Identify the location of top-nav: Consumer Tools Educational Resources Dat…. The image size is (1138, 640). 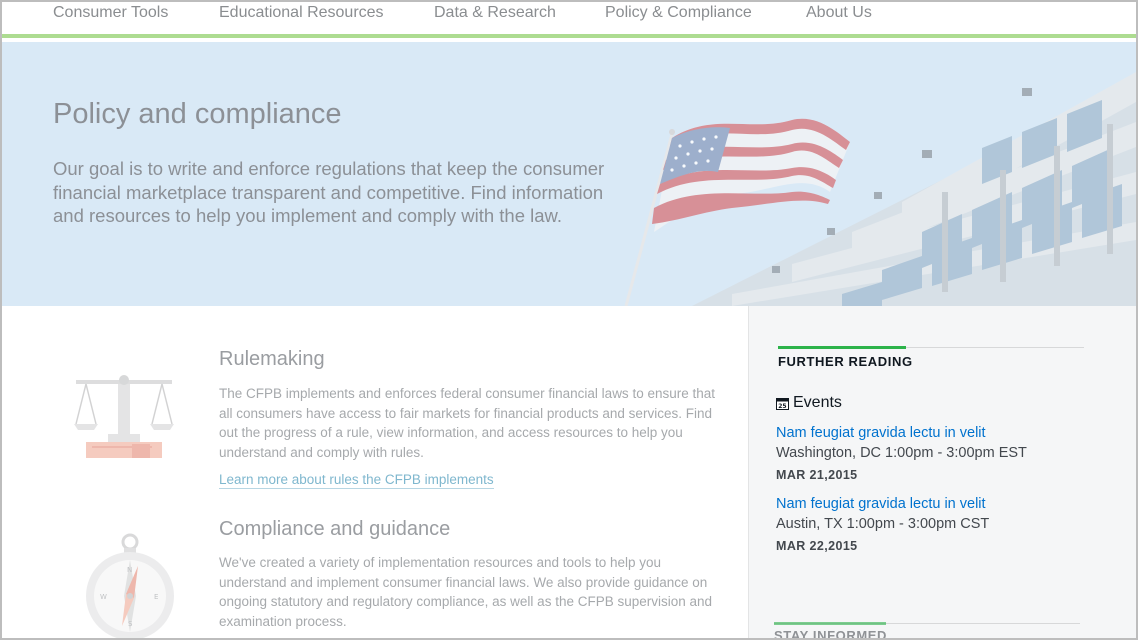
(569, 19).